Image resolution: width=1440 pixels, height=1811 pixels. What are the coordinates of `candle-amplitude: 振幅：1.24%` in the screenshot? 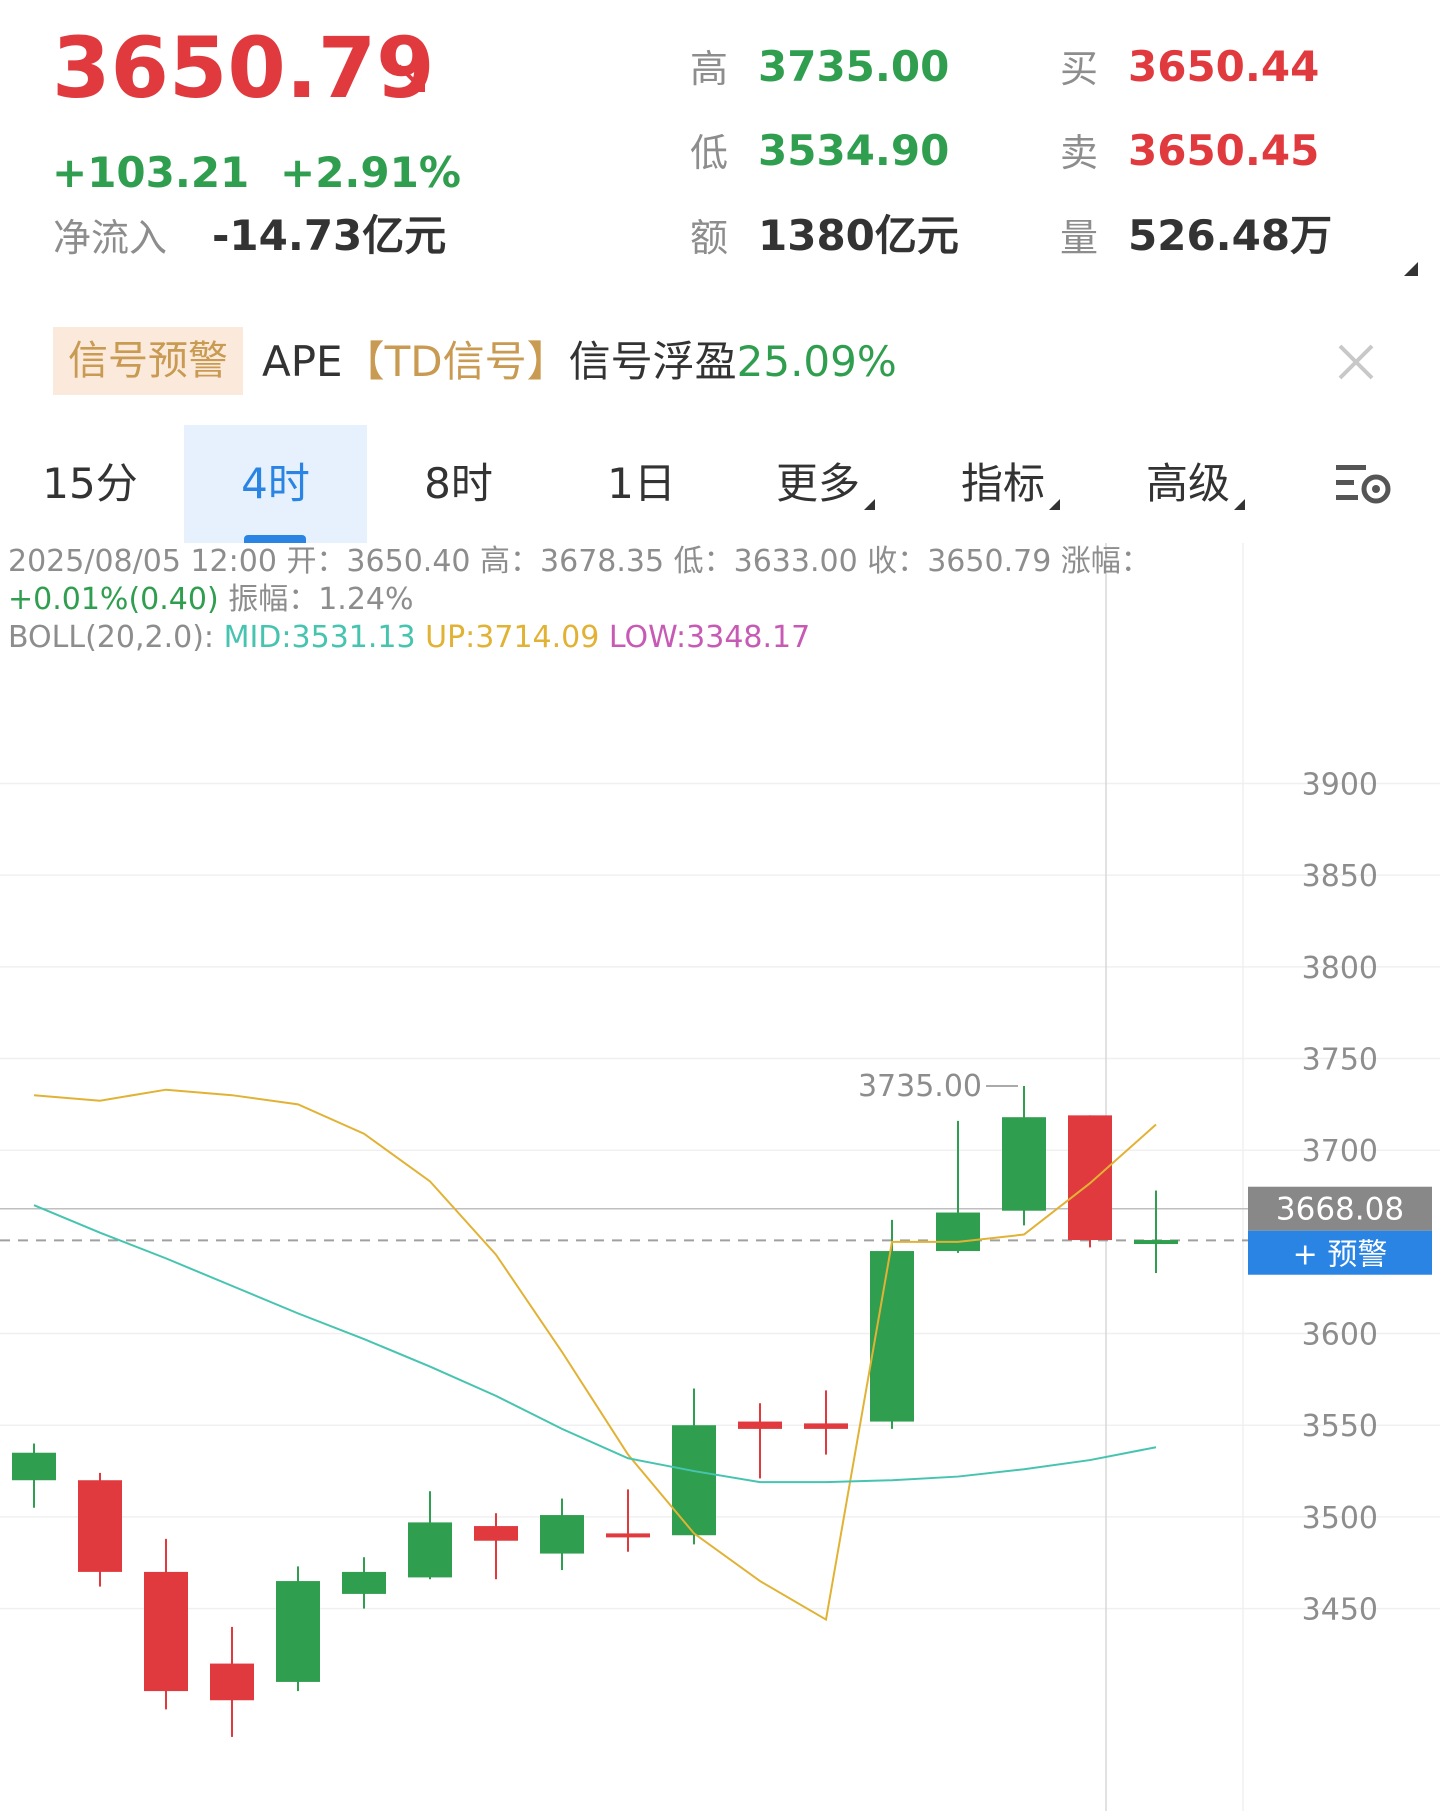 It's located at (316, 599).